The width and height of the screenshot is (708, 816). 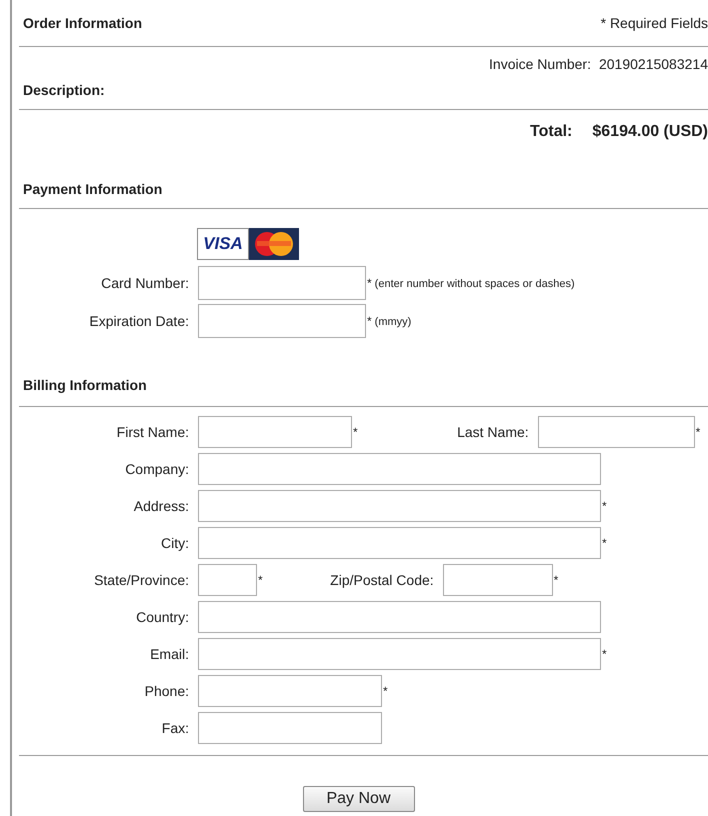 What do you see at coordinates (157, 469) in the screenshot?
I see `field-label: Company:` at bounding box center [157, 469].